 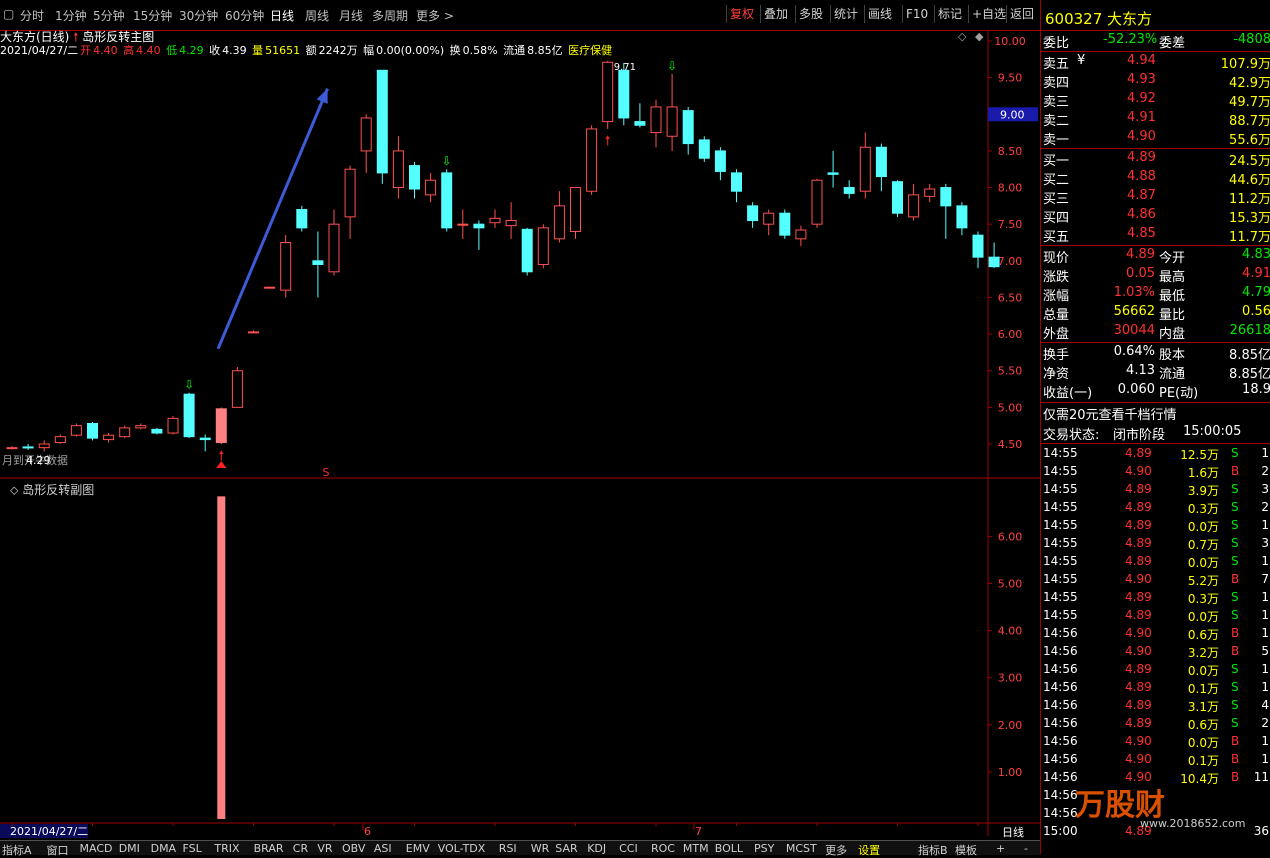 I want to click on indicator-tab-20: MTM, so click(x=696, y=848).